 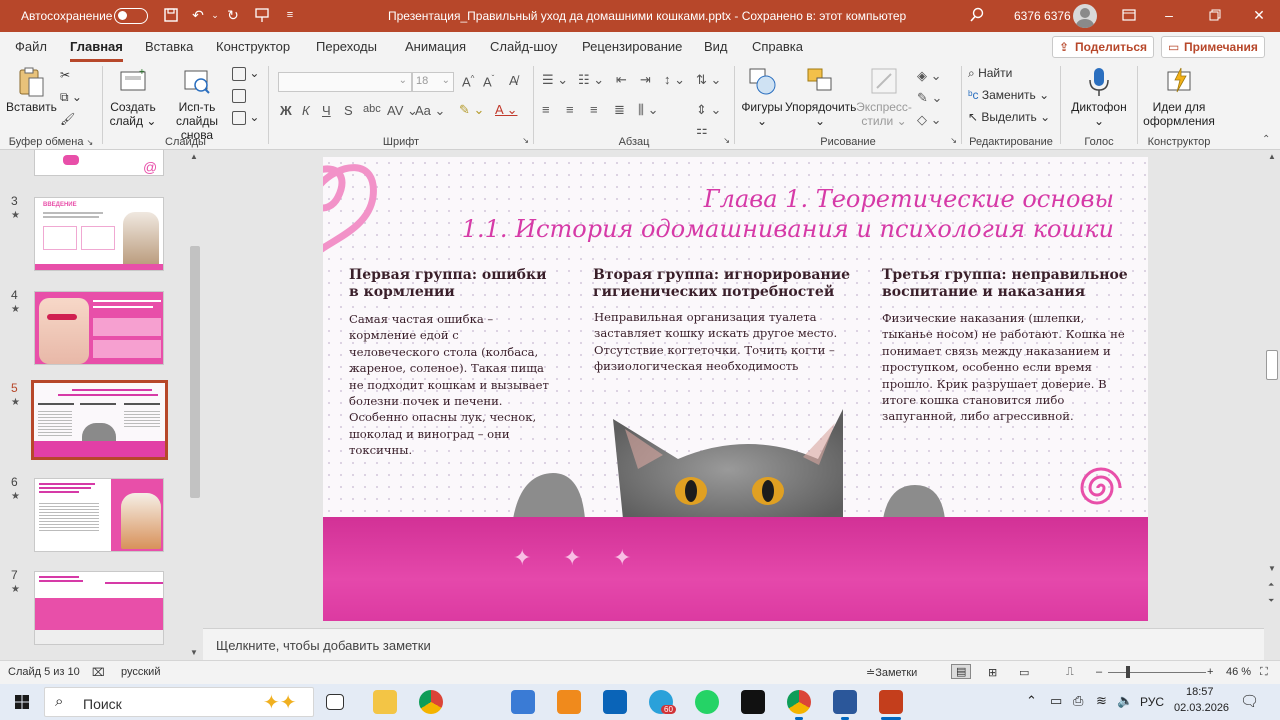 What do you see at coordinates (1125, 701) in the screenshot?
I see `volume-icon: 🔈` at bounding box center [1125, 701].